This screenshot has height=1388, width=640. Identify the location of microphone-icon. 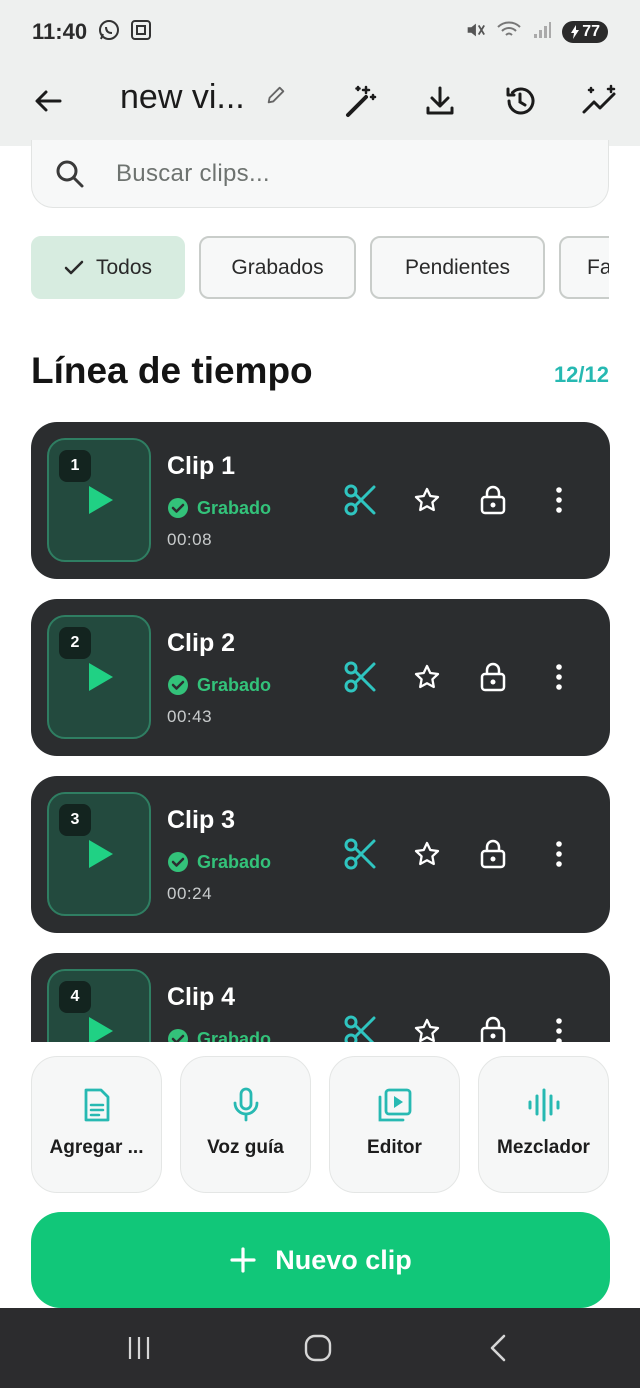
(245, 1104).